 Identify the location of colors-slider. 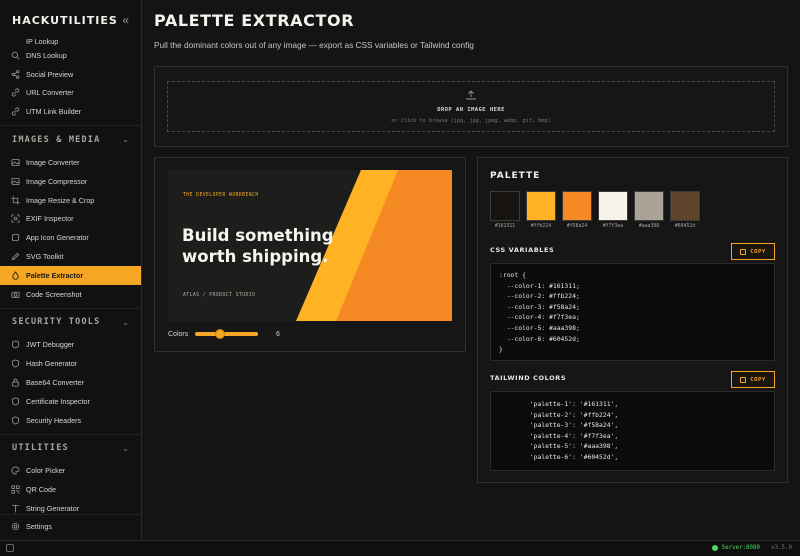
(226, 334).